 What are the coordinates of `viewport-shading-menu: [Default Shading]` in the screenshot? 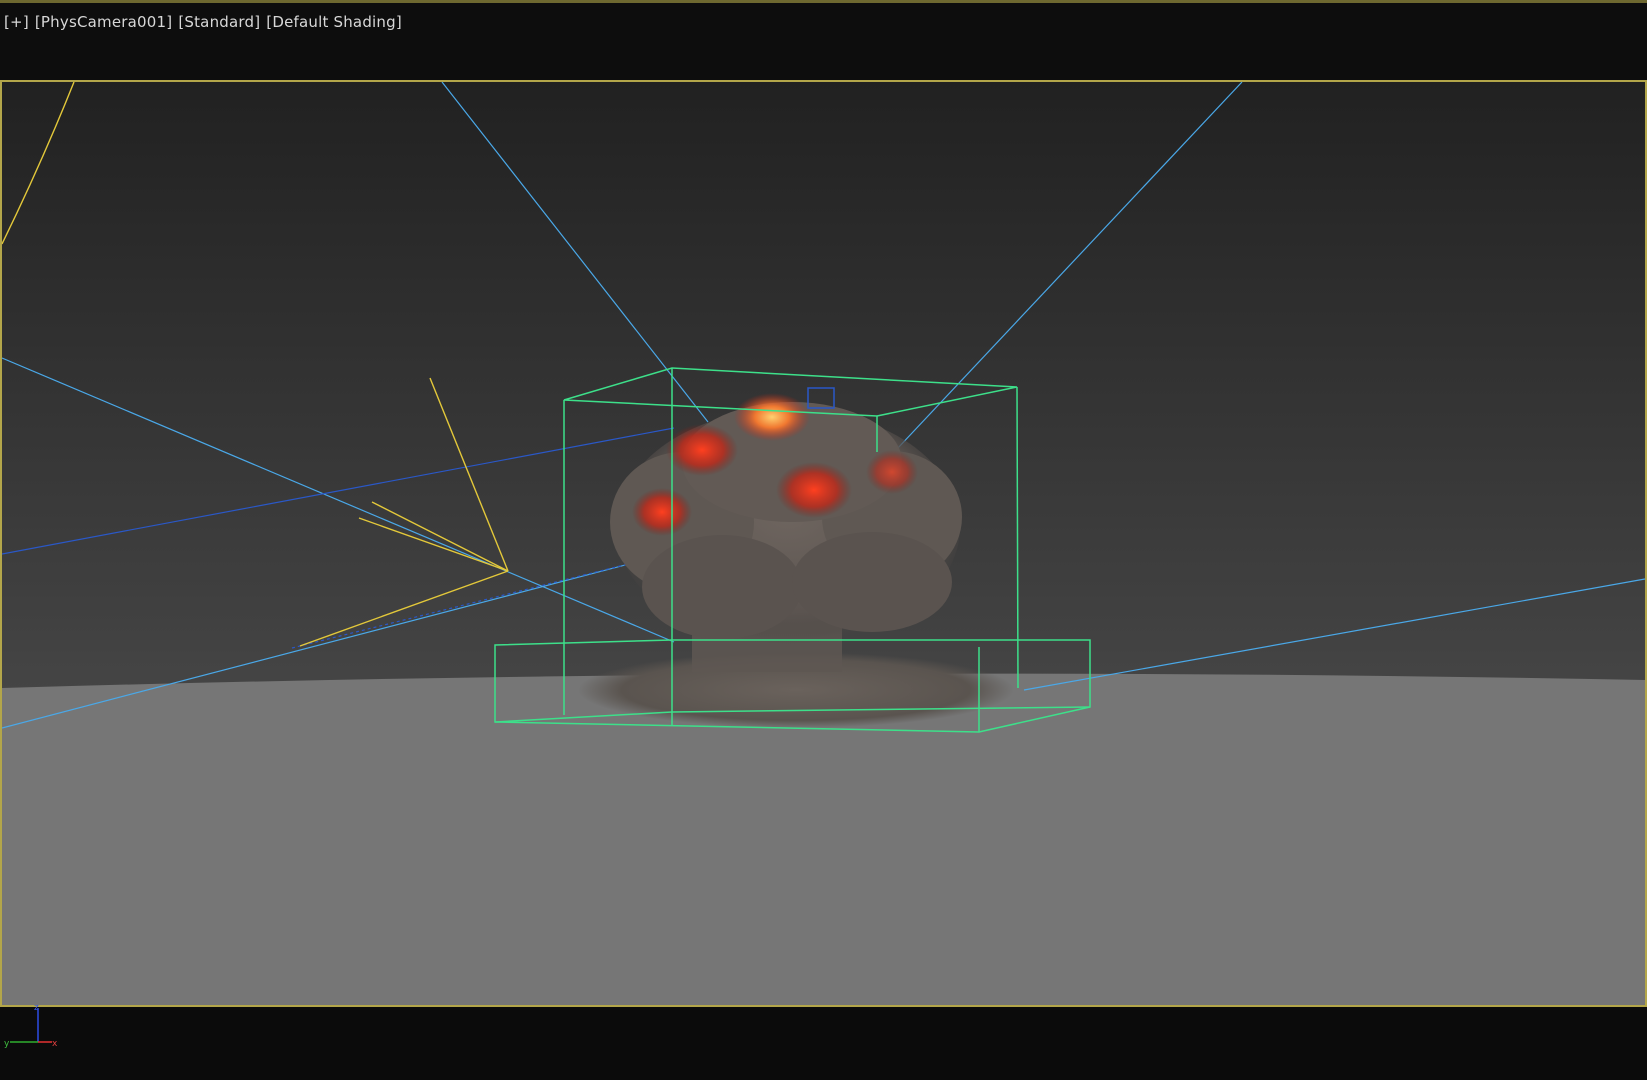 It's located at (334, 22).